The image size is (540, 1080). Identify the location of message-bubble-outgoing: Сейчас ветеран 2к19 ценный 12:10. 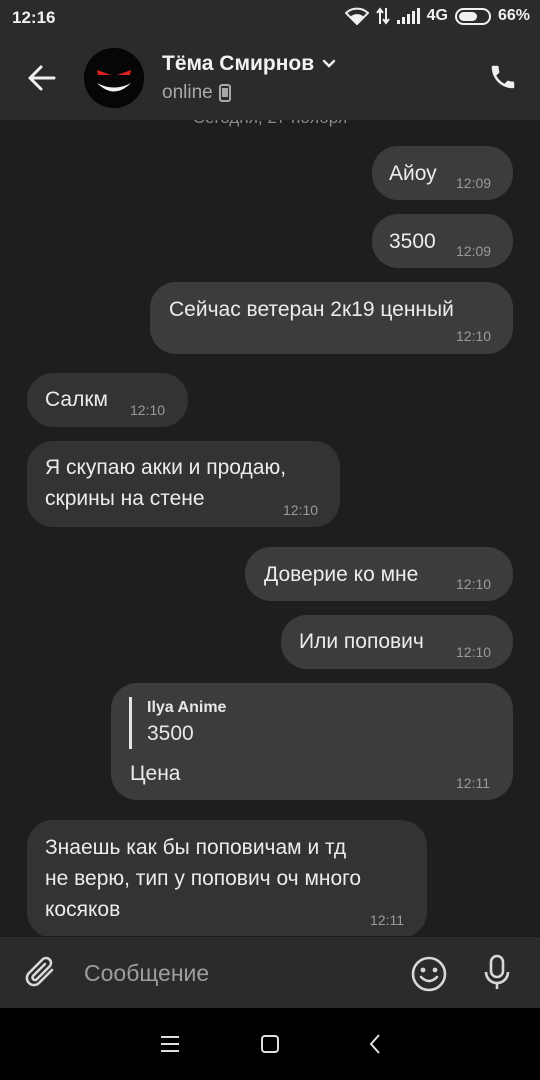
(331, 318).